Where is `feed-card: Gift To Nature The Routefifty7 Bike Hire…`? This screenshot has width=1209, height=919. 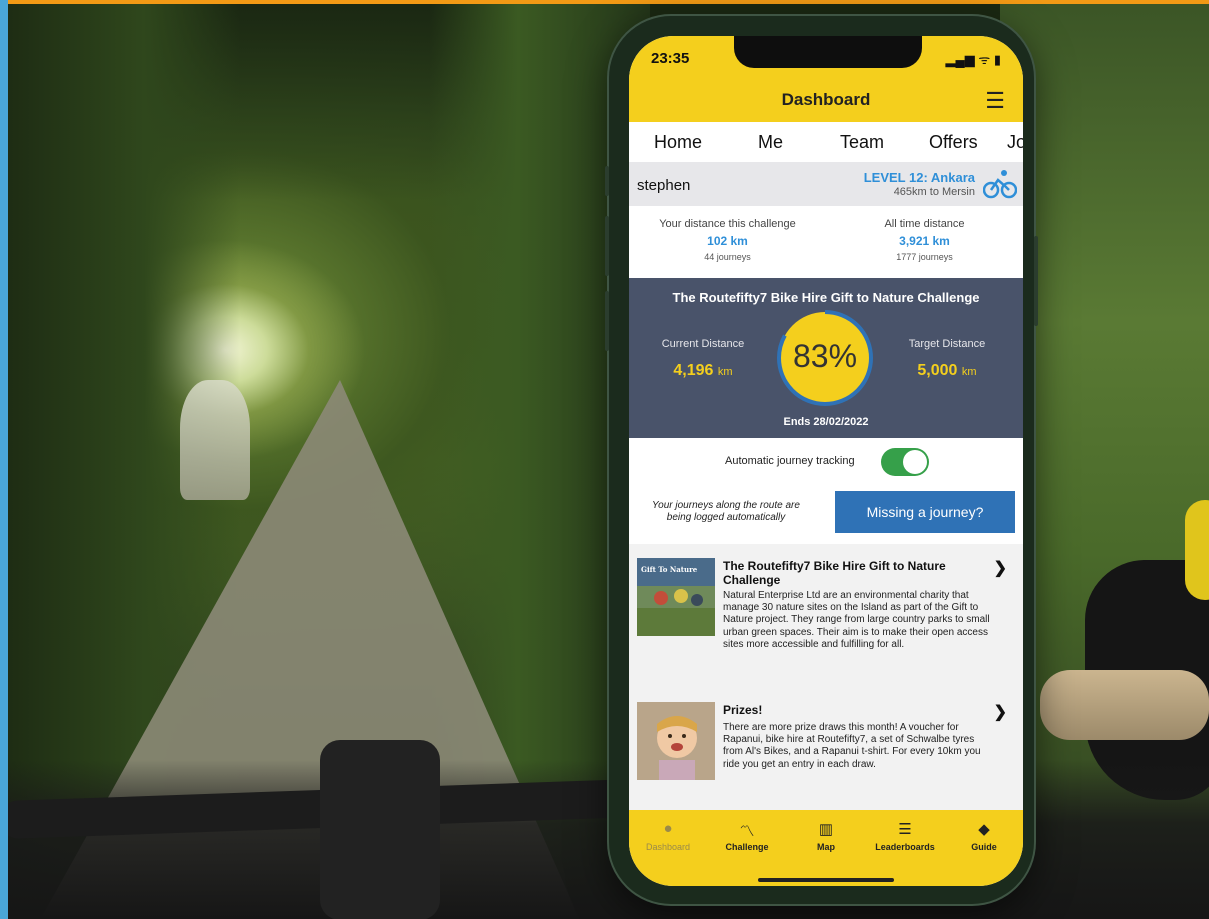 feed-card: Gift To Nature The Routefifty7 Bike Hire… is located at coordinates (826, 616).